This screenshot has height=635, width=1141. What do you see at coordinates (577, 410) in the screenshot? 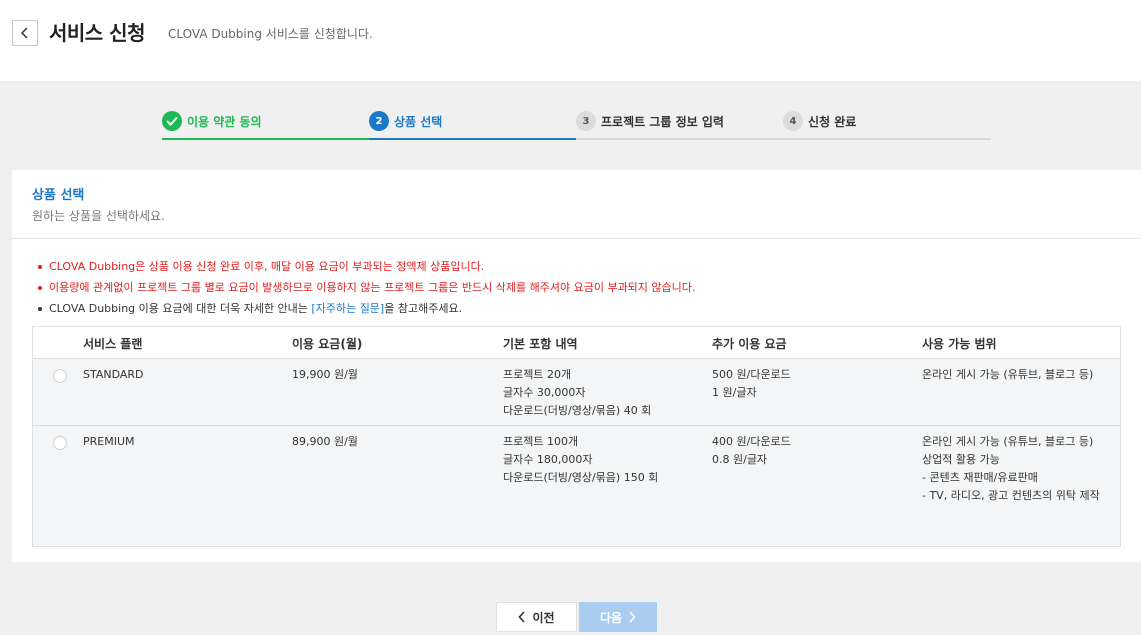
I see `basic-line: 다운로드(더빙/영상/묶음) 40 회` at bounding box center [577, 410].